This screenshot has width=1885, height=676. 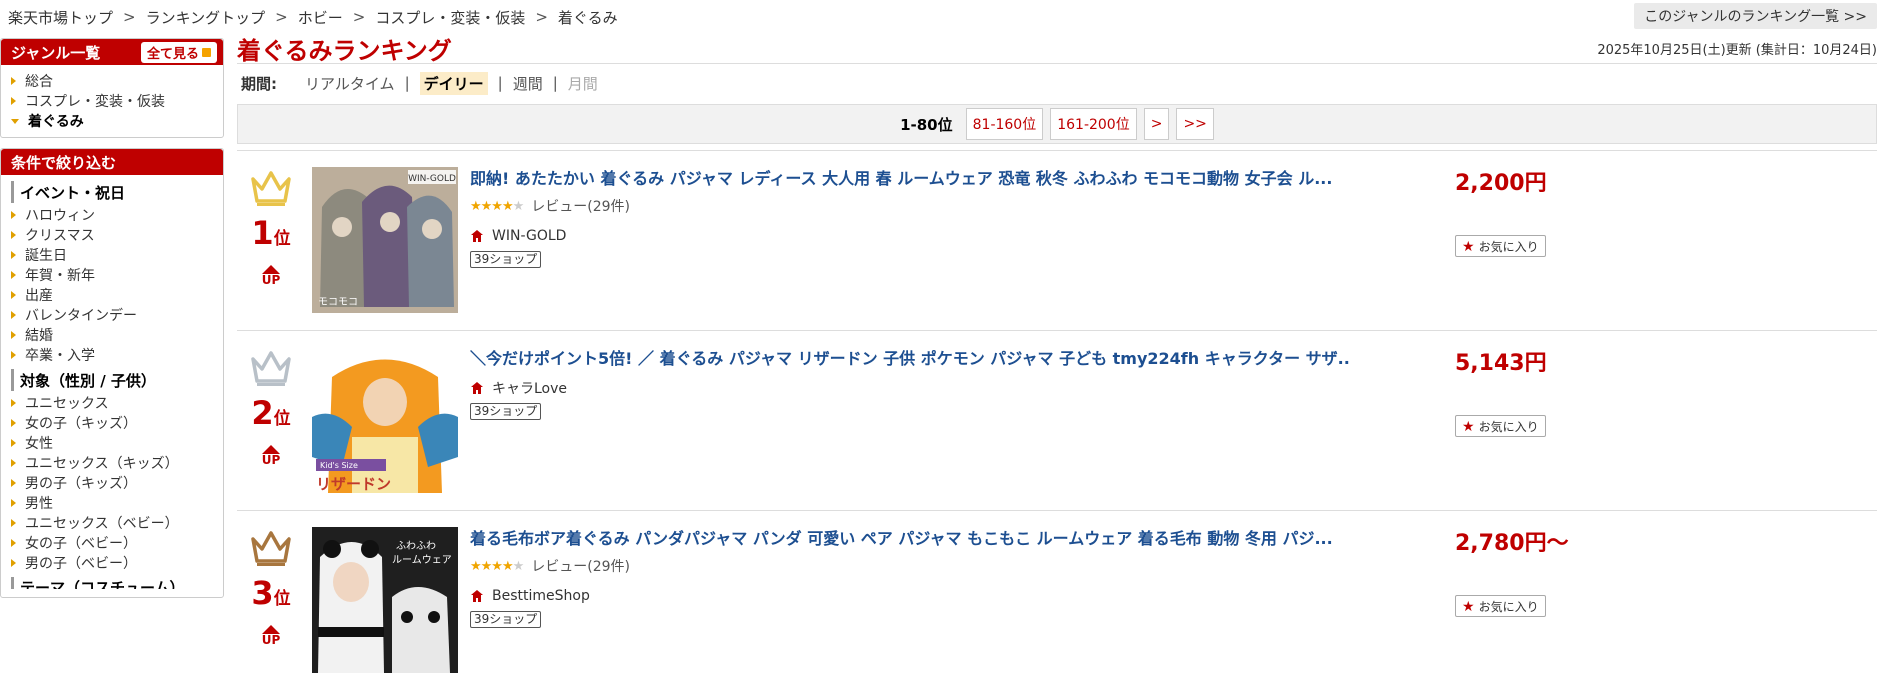 I want to click on filter-item-event: 結婚, so click(x=113, y=335).